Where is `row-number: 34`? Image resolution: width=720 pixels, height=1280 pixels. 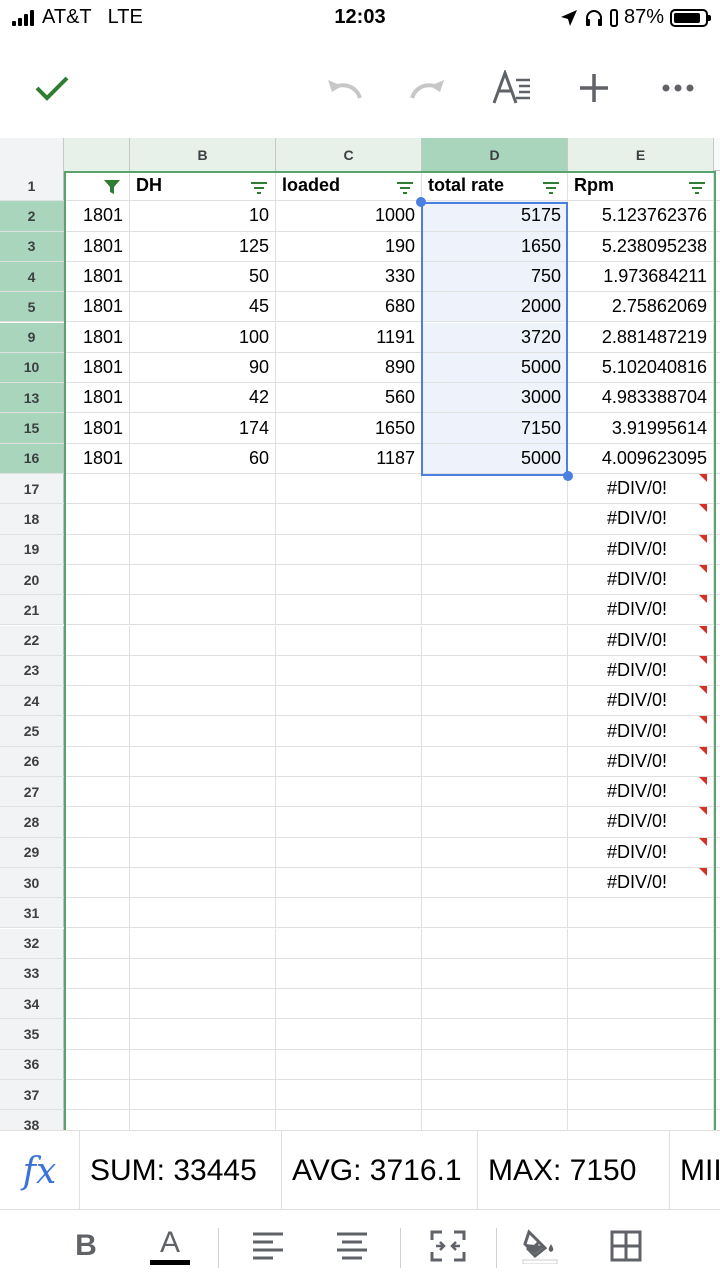
row-number: 34 is located at coordinates (32, 1004).